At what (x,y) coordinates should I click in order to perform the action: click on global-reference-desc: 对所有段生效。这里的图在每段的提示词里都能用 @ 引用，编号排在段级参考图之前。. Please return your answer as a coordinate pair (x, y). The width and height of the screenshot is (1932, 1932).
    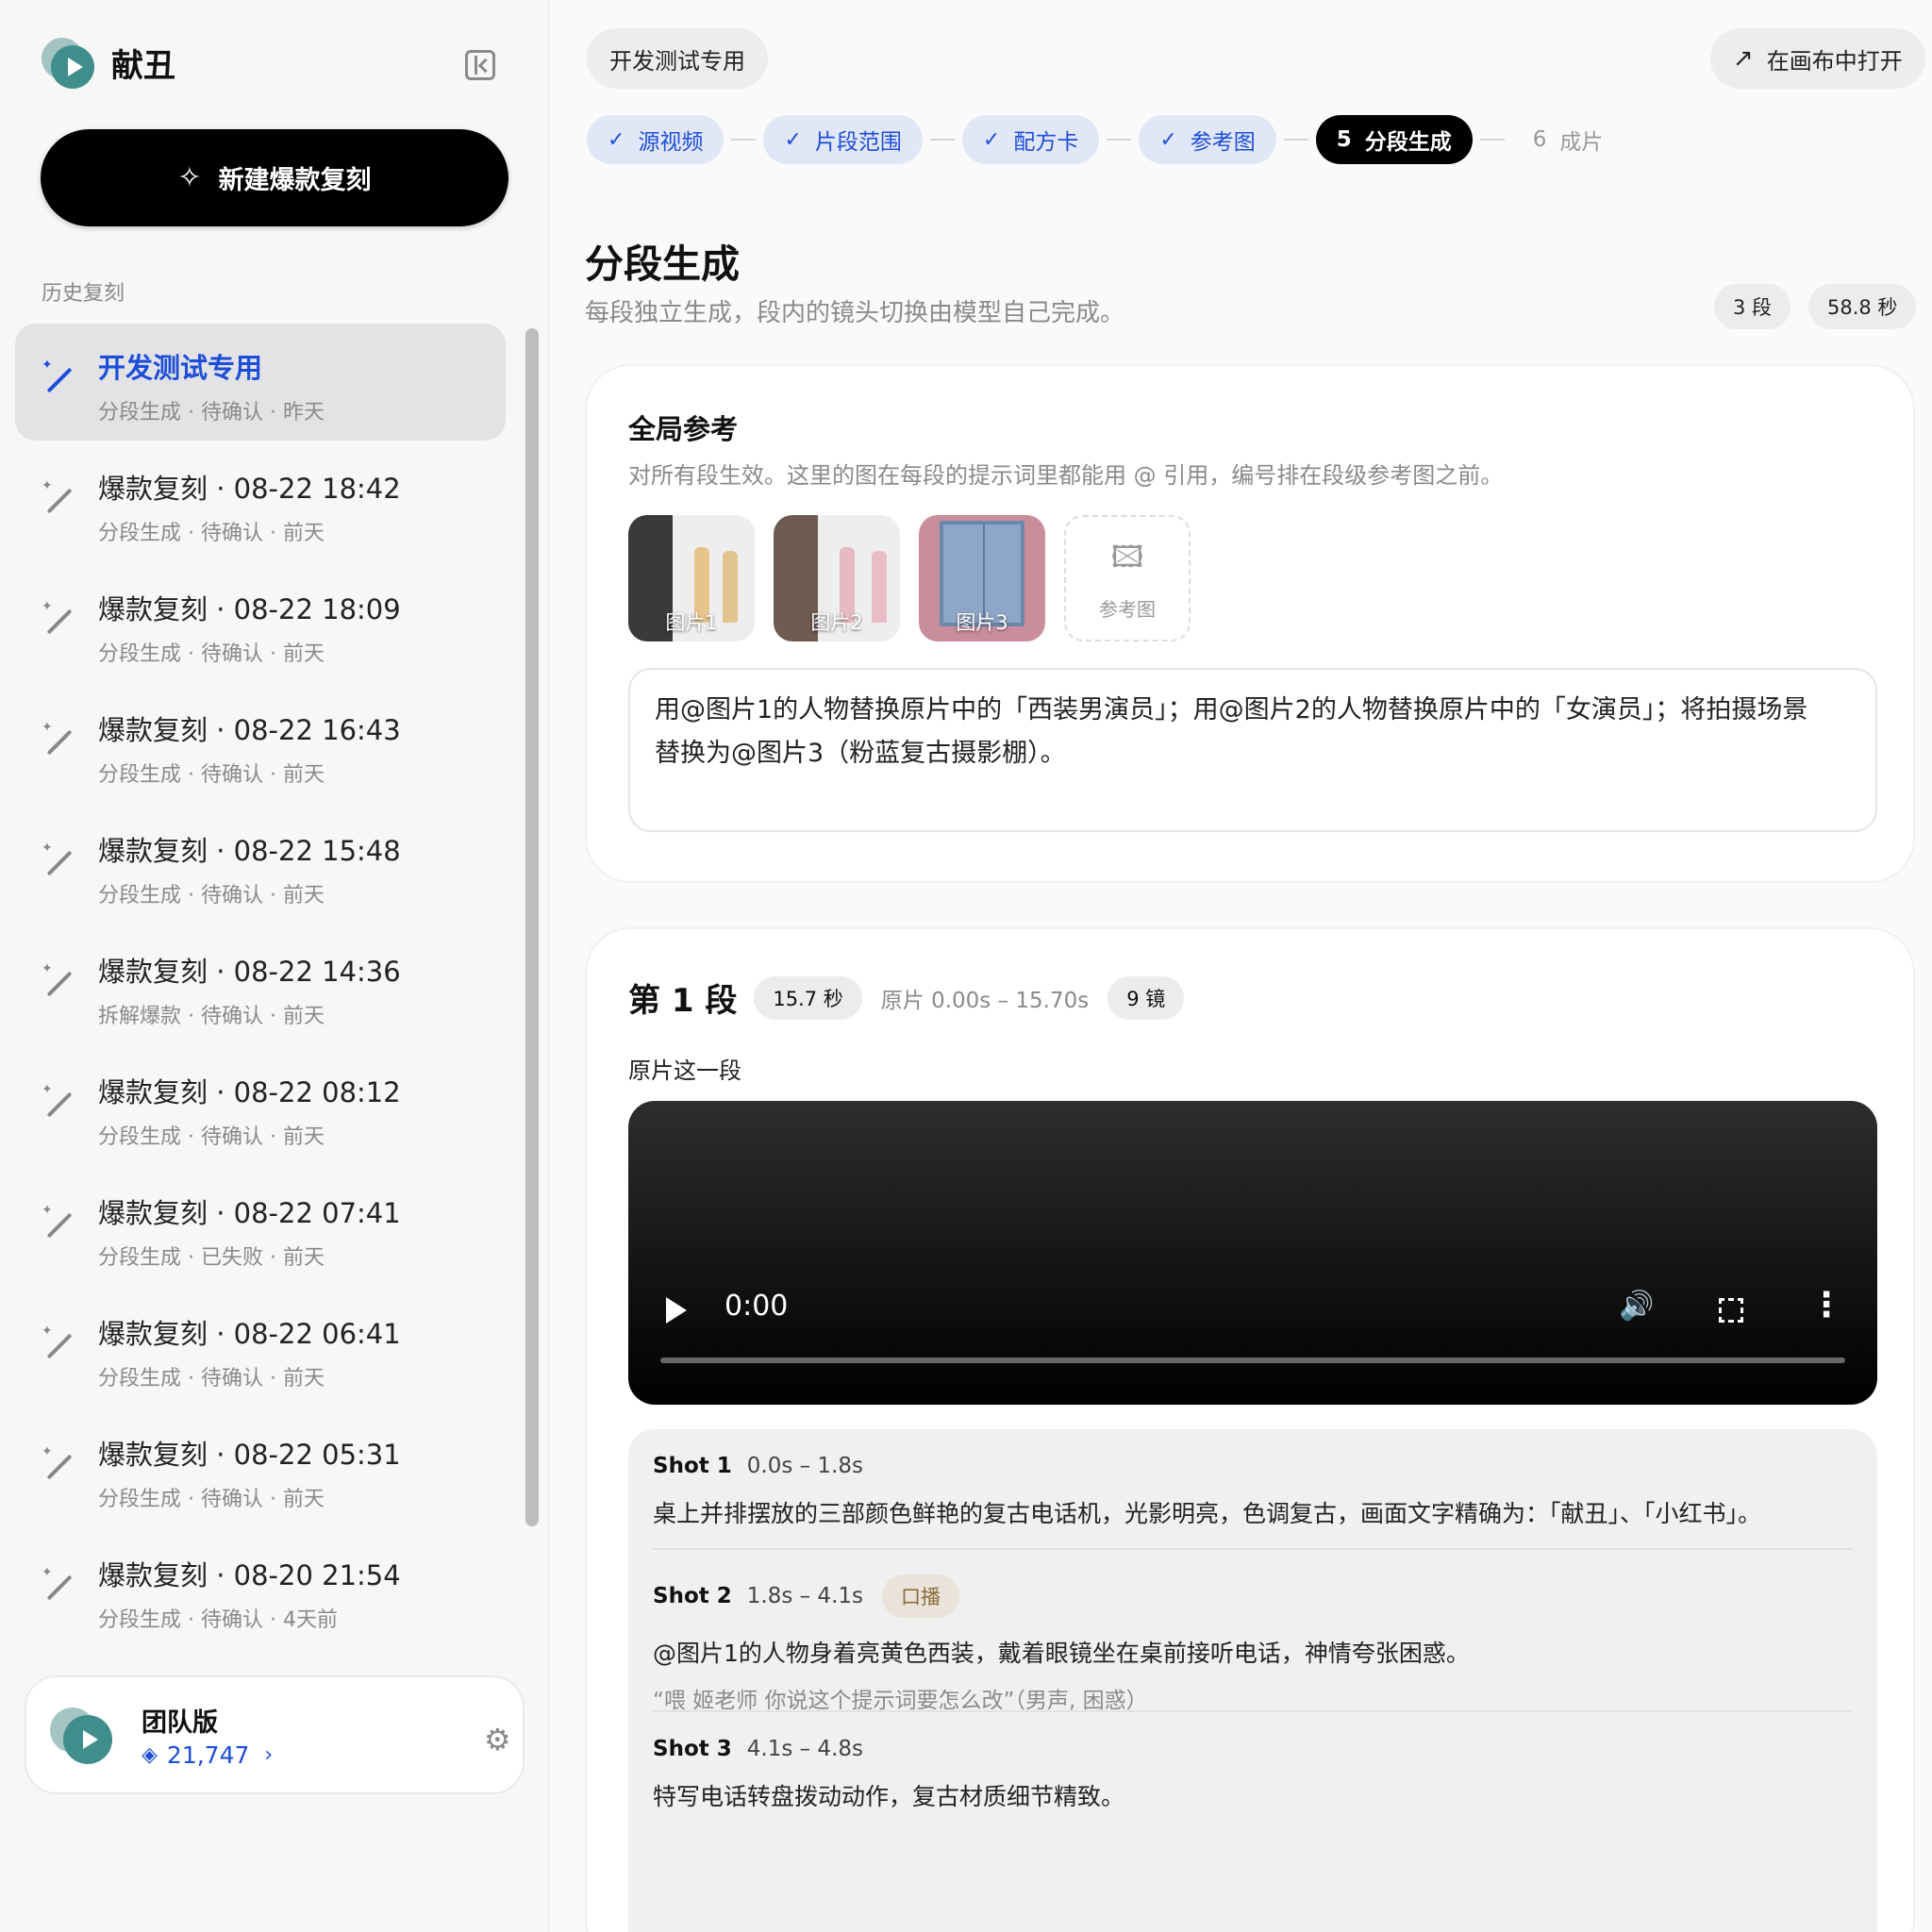
    Looking at the image, I should click on (1066, 475).